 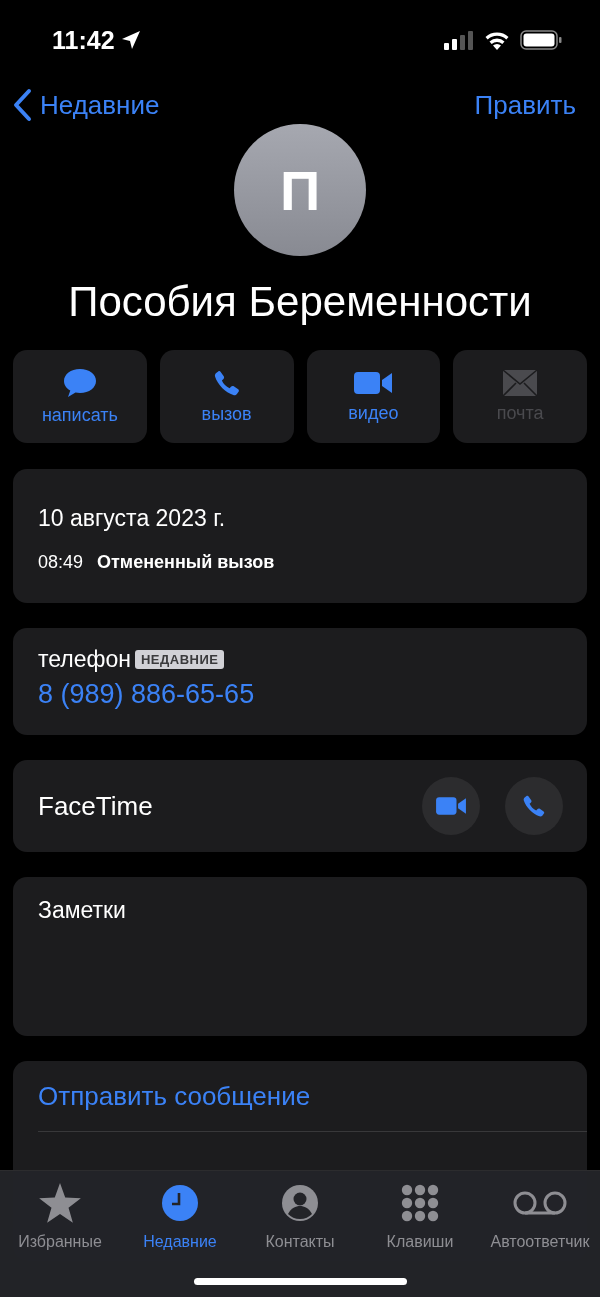 I want to click on clock-icon, so click(x=180, y=1203).